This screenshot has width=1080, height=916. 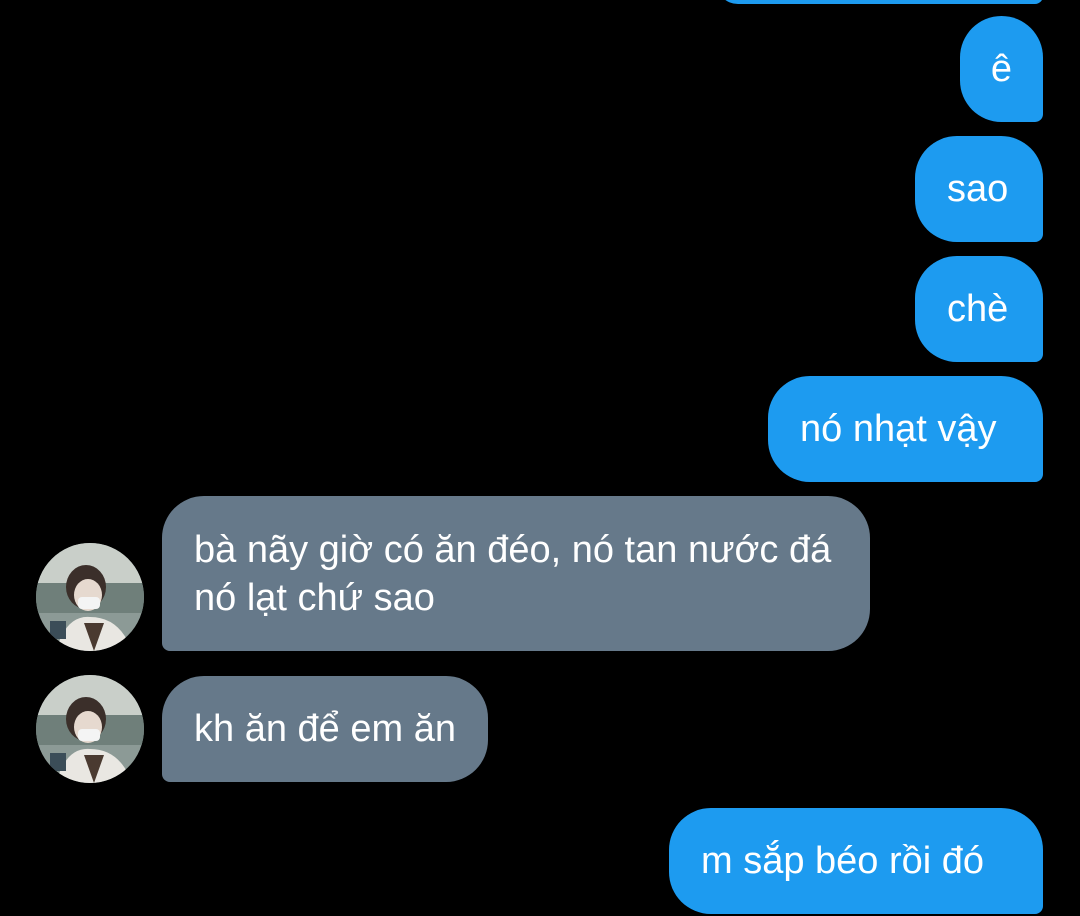 I want to click on message-outgoing: nó nhạt vậy, so click(x=905, y=429).